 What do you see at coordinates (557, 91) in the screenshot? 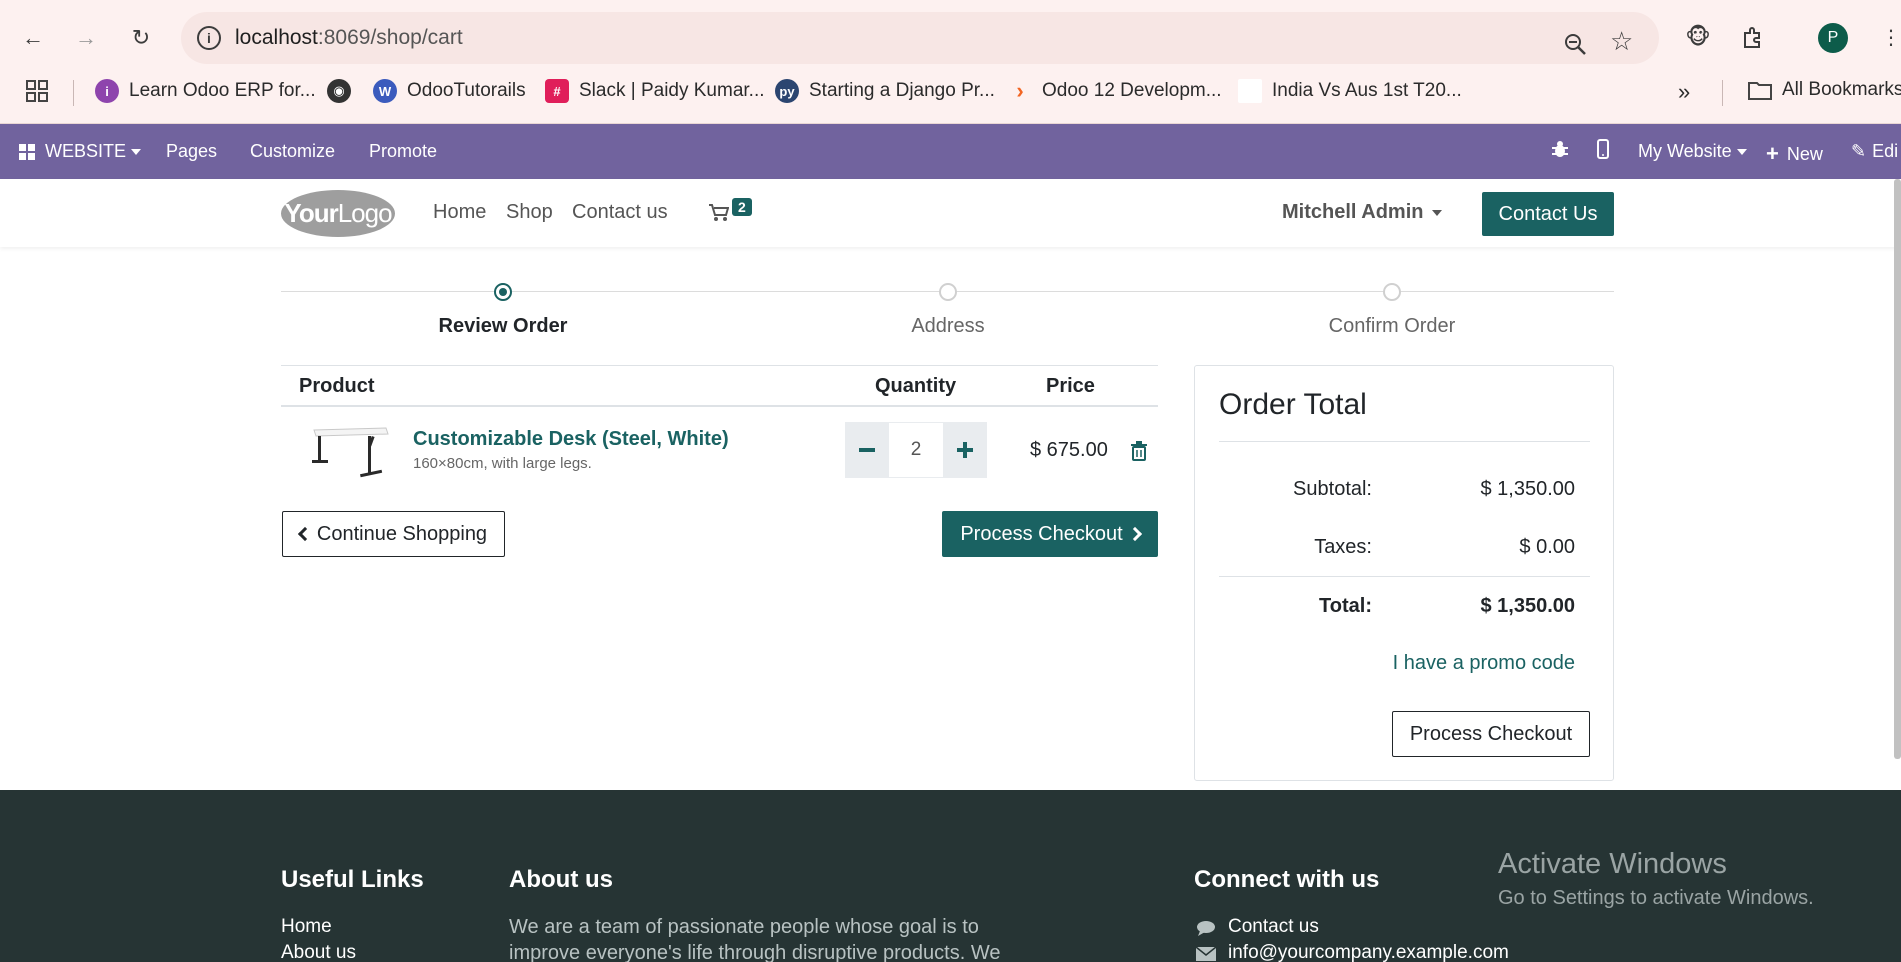
I see `slack-icon: #` at bounding box center [557, 91].